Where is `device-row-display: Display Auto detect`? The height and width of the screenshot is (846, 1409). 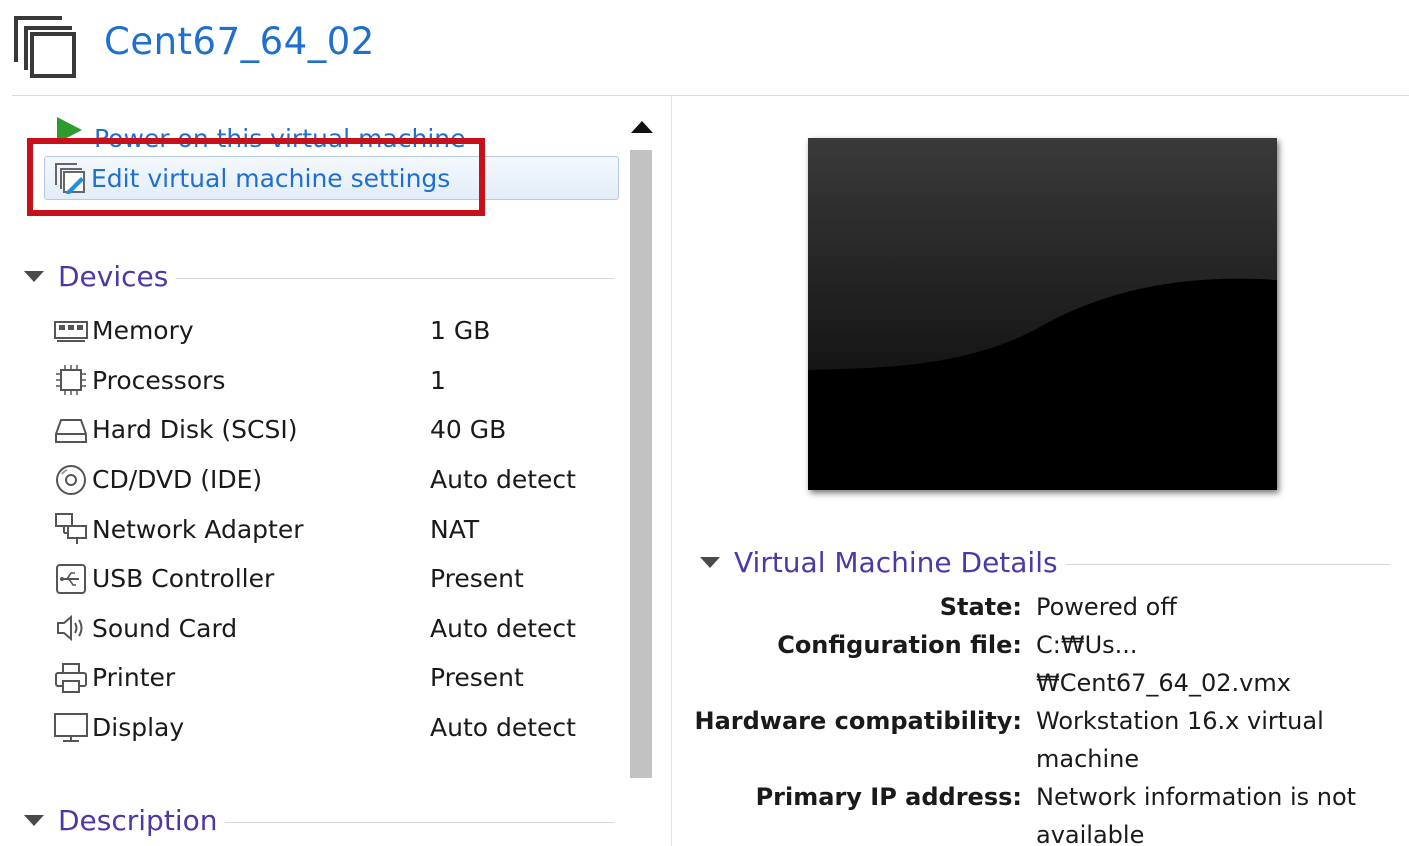 device-row-display: Display Auto detect is located at coordinates (332, 728).